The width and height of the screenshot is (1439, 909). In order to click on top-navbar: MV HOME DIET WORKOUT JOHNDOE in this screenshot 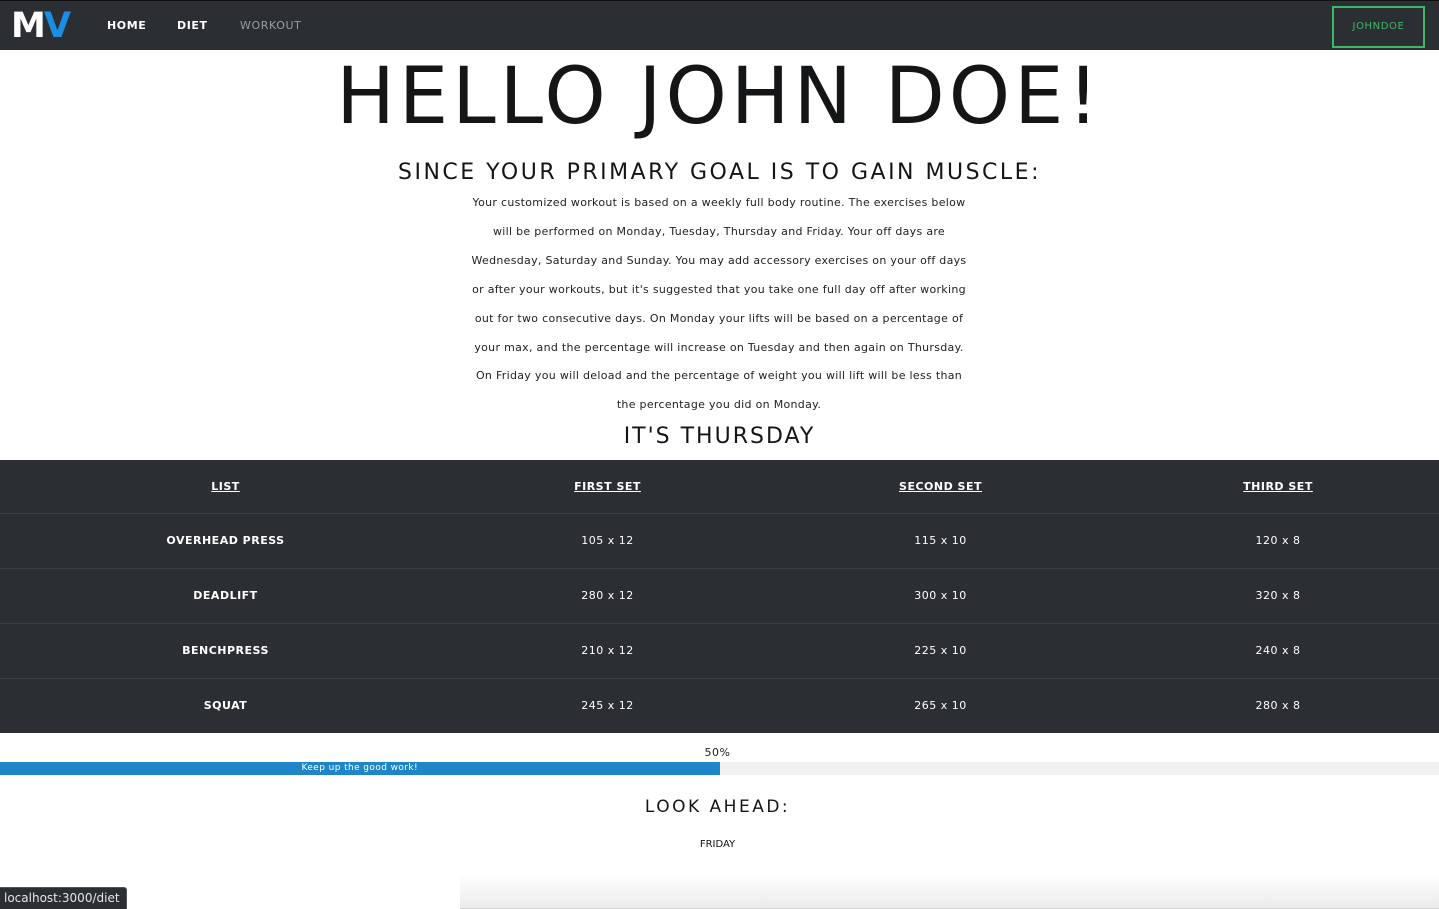, I will do `click(719, 25)`.